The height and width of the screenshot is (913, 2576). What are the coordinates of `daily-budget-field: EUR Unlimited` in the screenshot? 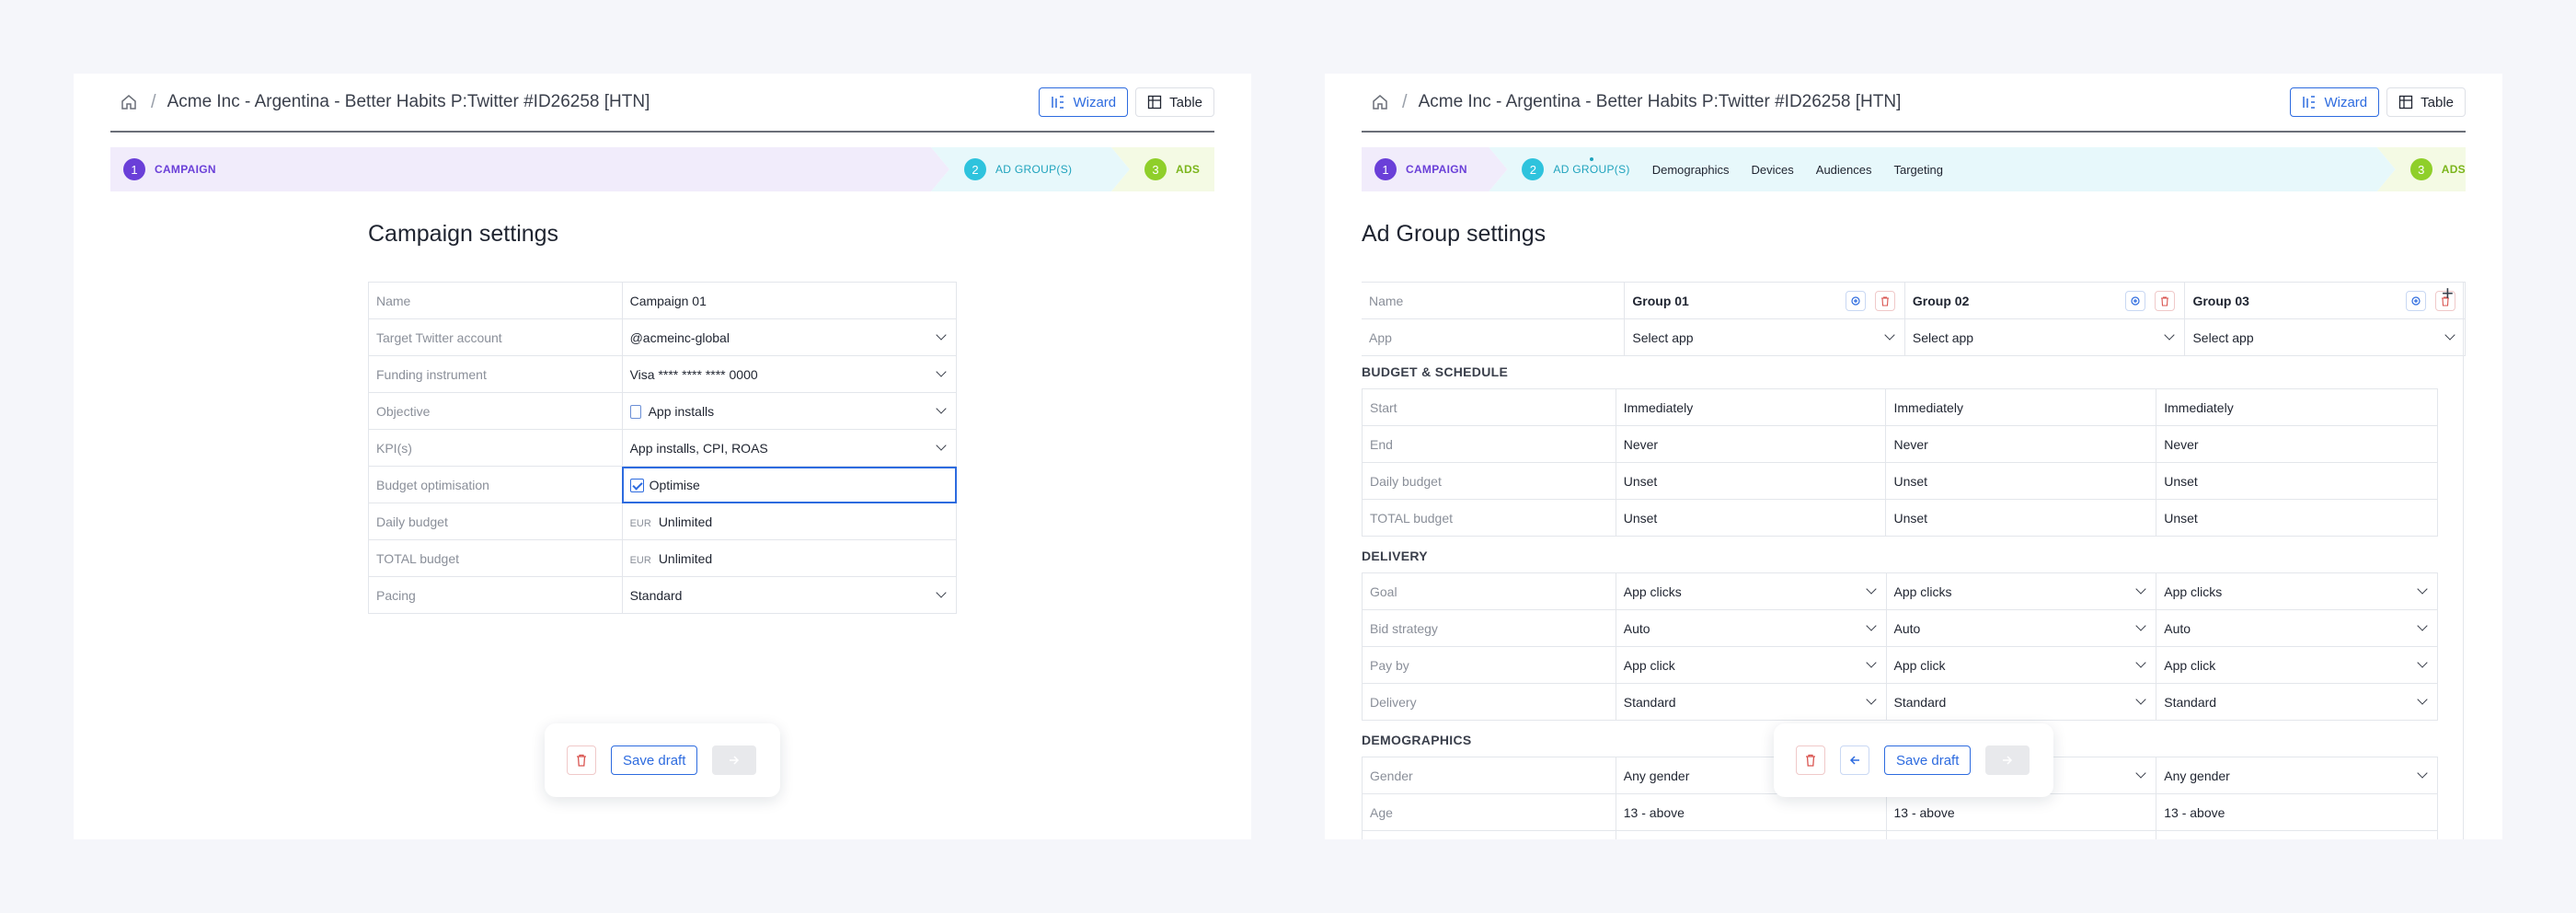 It's located at (789, 521).